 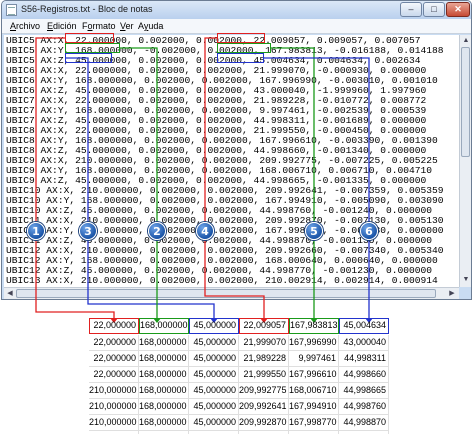 What do you see at coordinates (314, 423) in the screenshot?
I see `result-cell: 167,998770` at bounding box center [314, 423].